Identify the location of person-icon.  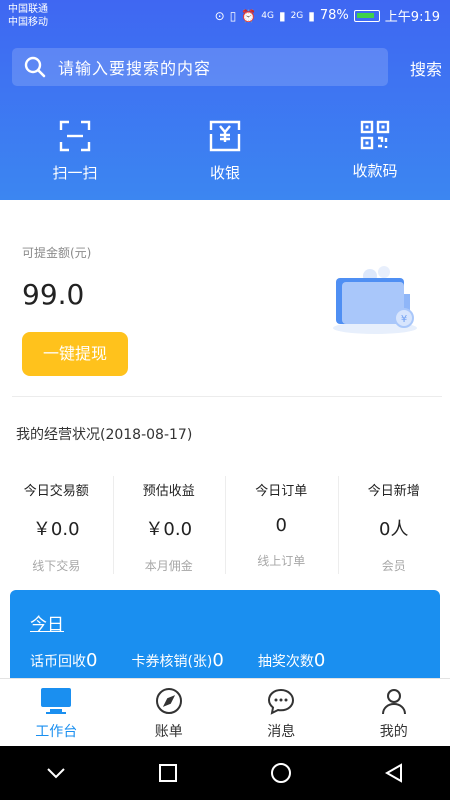
(393, 702).